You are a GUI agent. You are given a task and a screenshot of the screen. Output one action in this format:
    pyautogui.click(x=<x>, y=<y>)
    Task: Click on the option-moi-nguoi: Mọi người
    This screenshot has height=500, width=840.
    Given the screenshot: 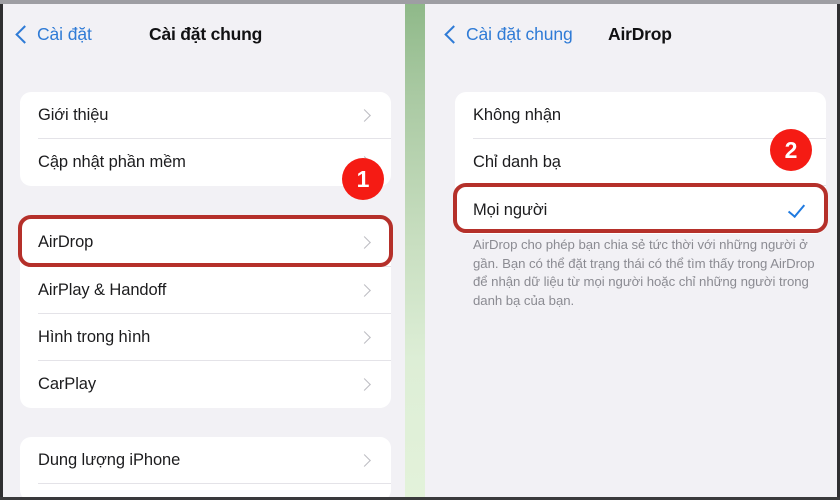 What is the action you would take?
    pyautogui.click(x=640, y=210)
    